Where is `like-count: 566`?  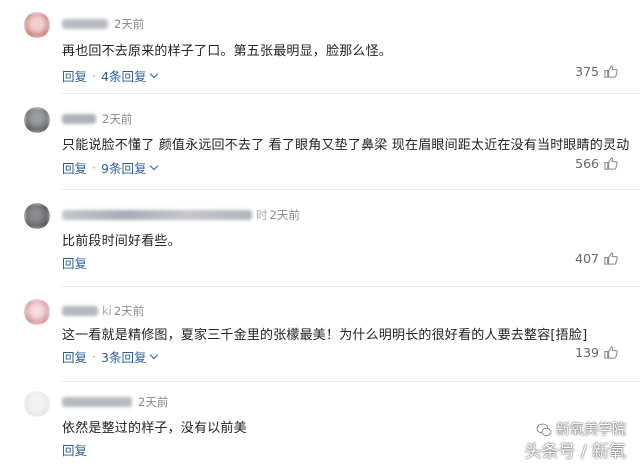
like-count: 566 is located at coordinates (587, 163).